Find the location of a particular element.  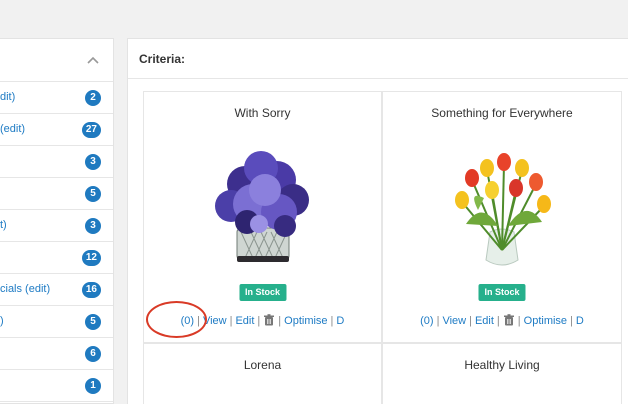

sidebar-header is located at coordinates (56, 60).